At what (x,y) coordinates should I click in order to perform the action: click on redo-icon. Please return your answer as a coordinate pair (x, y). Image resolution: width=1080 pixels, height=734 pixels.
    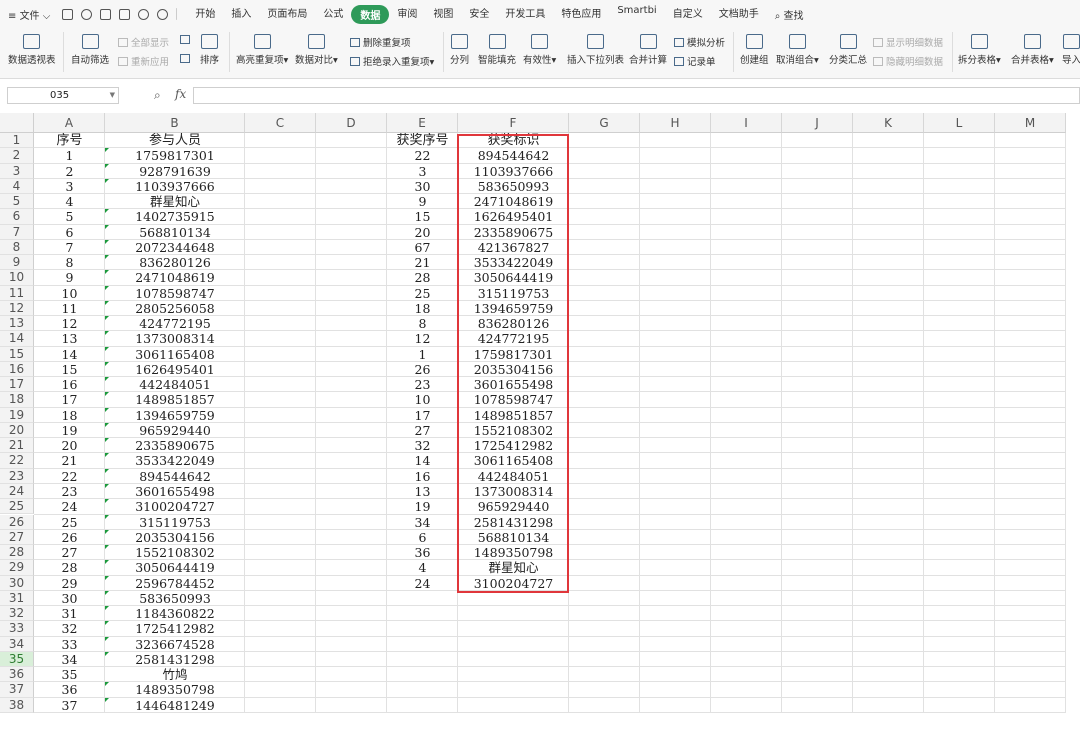
    Looking at the image, I should click on (163, 14).